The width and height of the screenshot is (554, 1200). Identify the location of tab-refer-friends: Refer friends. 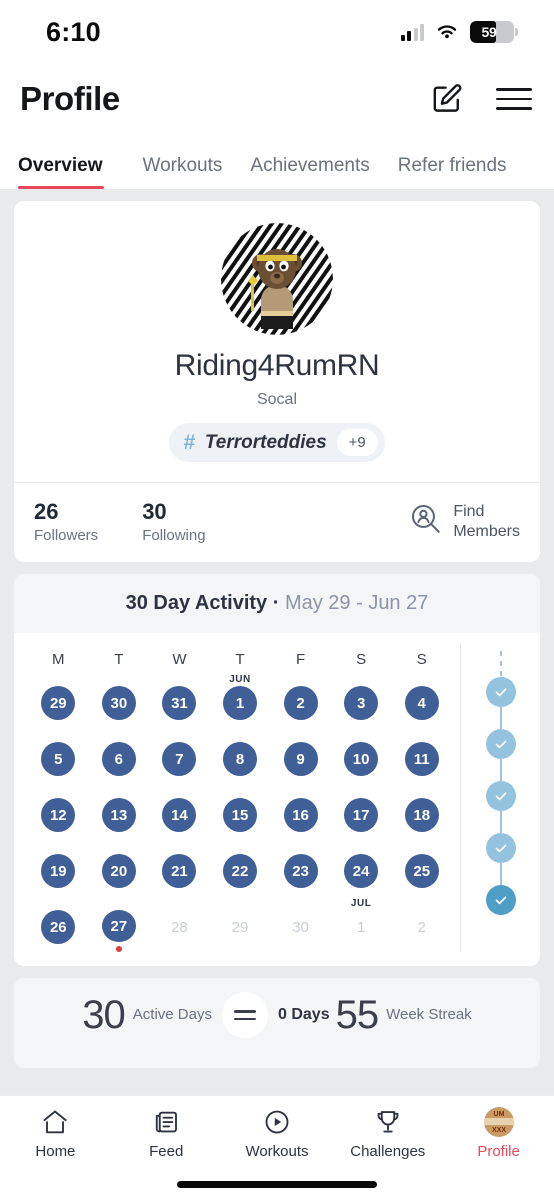
(452, 172).